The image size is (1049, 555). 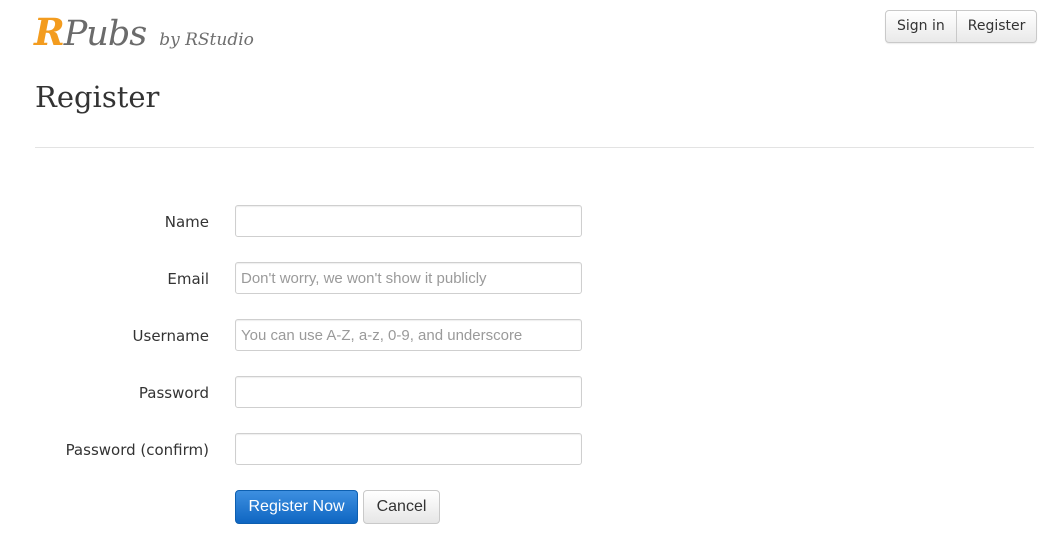 What do you see at coordinates (408, 335) in the screenshot?
I see `username-input` at bounding box center [408, 335].